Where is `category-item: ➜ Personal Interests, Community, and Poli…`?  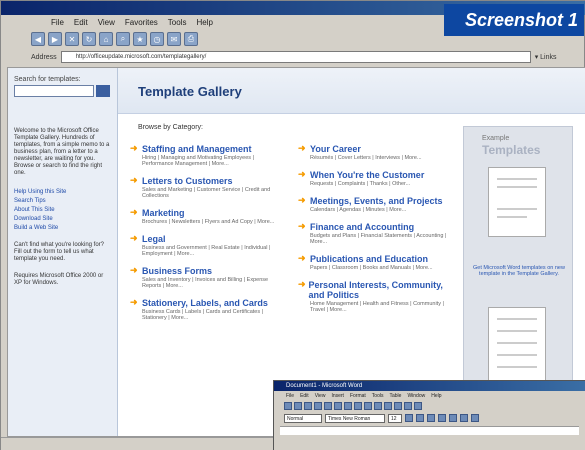
category-item: ➜ Personal Interests, Community, and Poli… is located at coordinates (373, 296).